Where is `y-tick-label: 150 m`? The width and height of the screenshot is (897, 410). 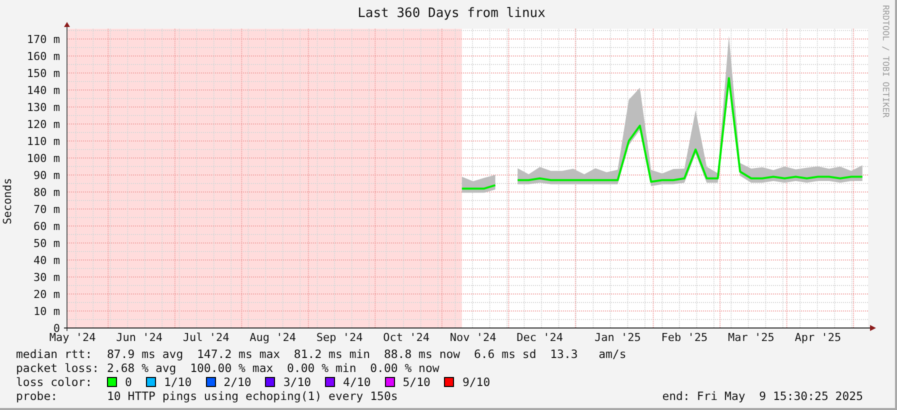
y-tick-label: 150 m is located at coordinates (43, 73).